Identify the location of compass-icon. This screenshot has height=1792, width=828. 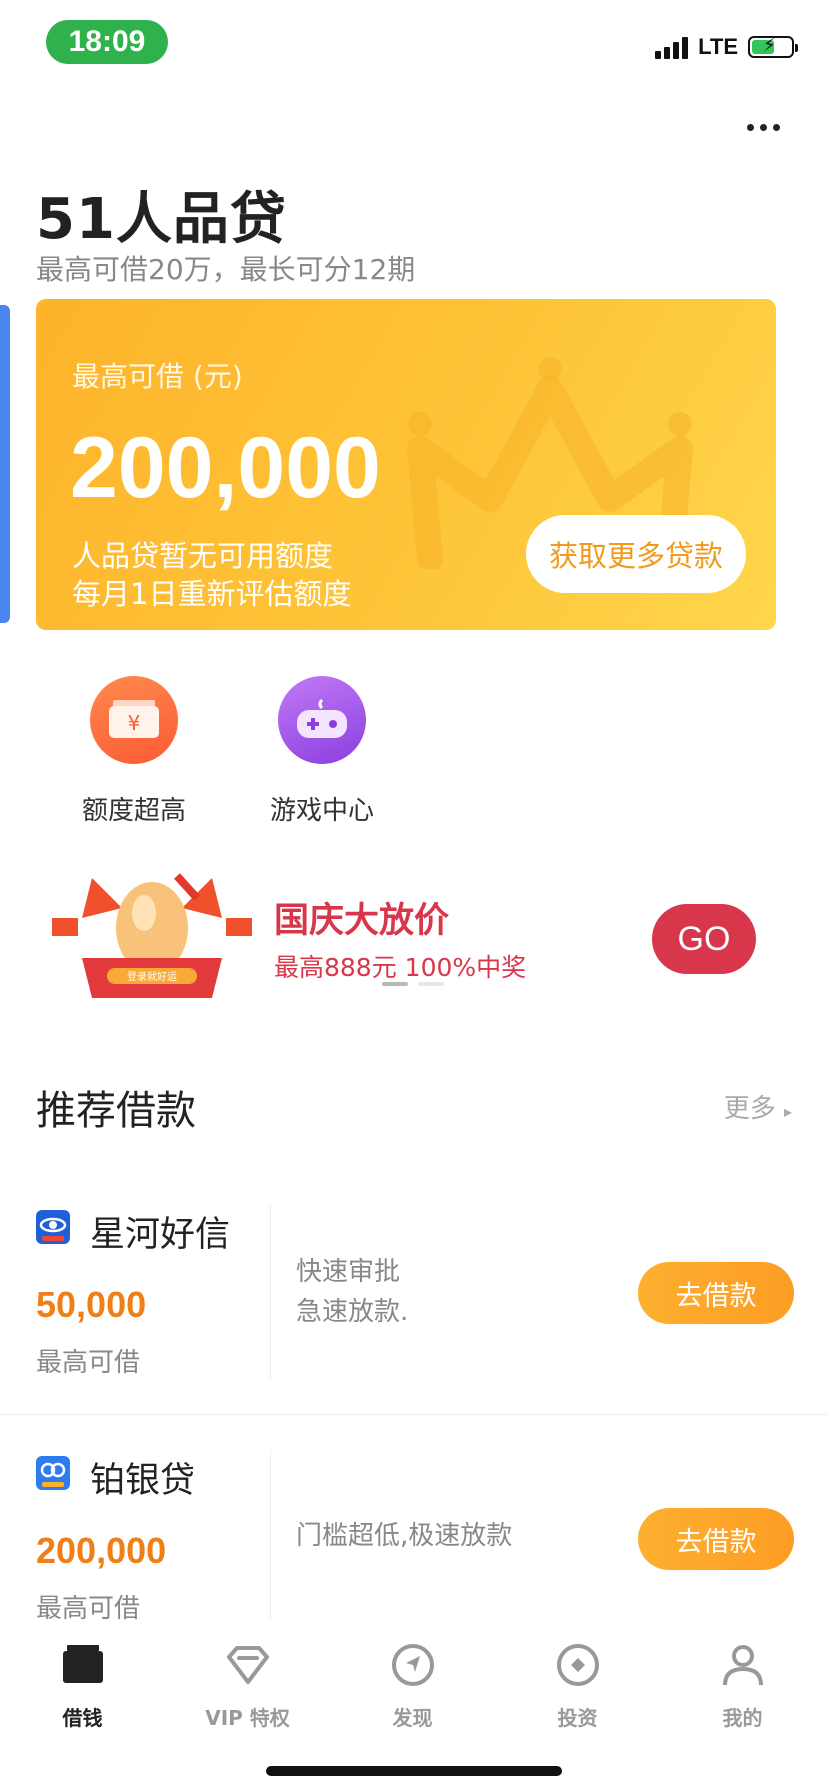
(412, 1665).